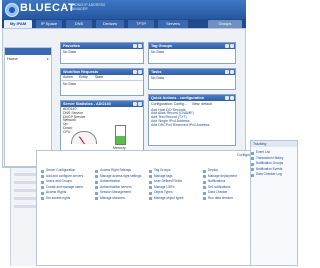  I want to click on gauge-needle, so click(81, 140).